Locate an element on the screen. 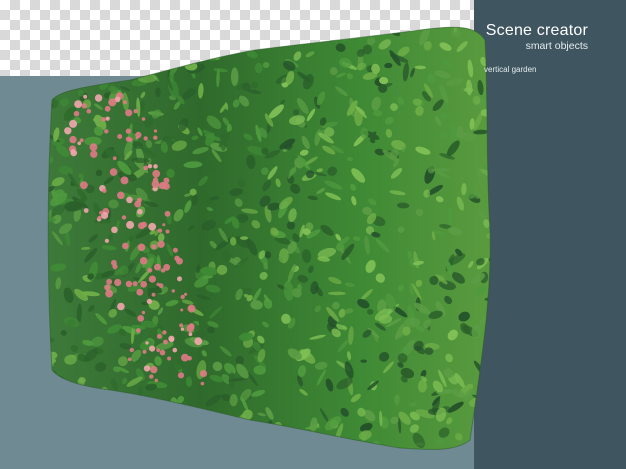 The image size is (626, 469). caption: vertical garden is located at coordinates (510, 69).